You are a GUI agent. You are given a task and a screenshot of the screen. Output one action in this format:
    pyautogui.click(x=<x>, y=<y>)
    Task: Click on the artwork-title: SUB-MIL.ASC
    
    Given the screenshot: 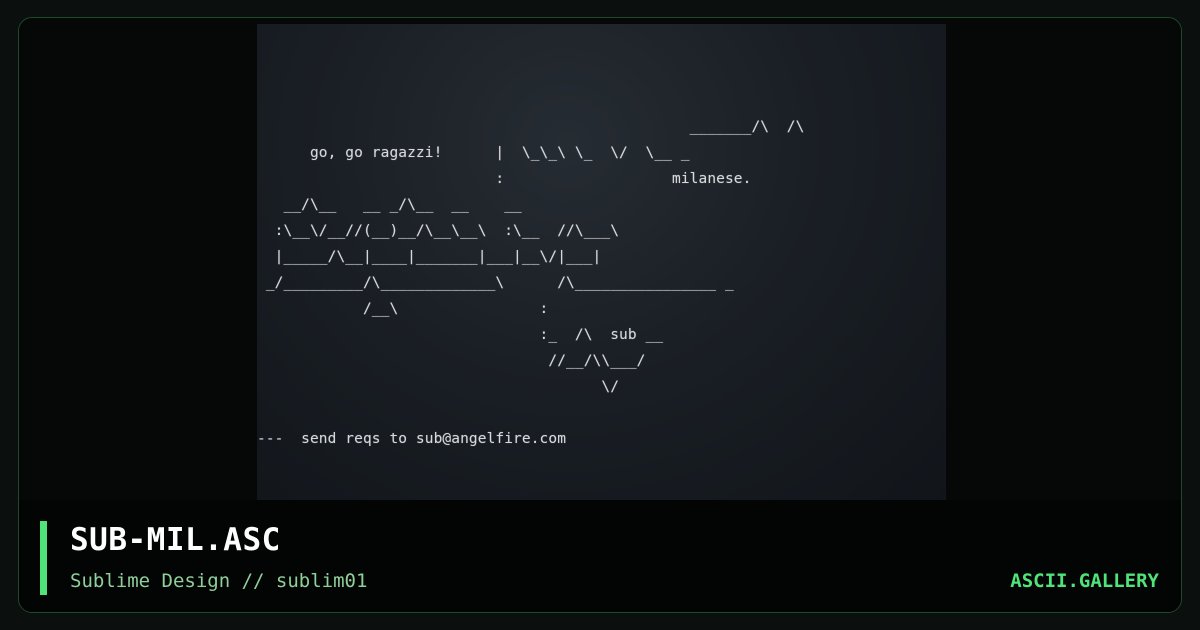 What is the action you would take?
    pyautogui.click(x=175, y=540)
    